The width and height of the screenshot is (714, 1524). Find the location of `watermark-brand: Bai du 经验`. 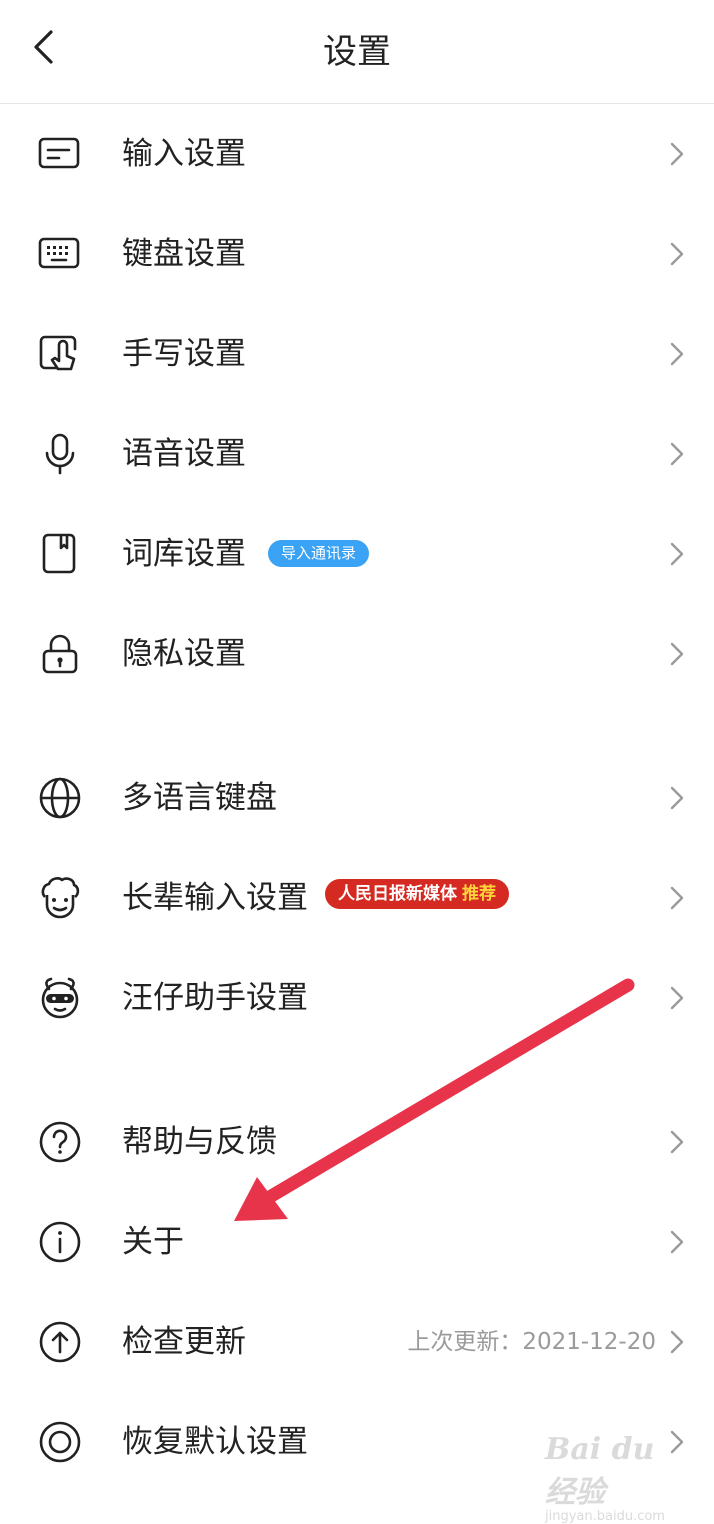

watermark-brand: Bai du 经验 is located at coordinates (600, 1471).